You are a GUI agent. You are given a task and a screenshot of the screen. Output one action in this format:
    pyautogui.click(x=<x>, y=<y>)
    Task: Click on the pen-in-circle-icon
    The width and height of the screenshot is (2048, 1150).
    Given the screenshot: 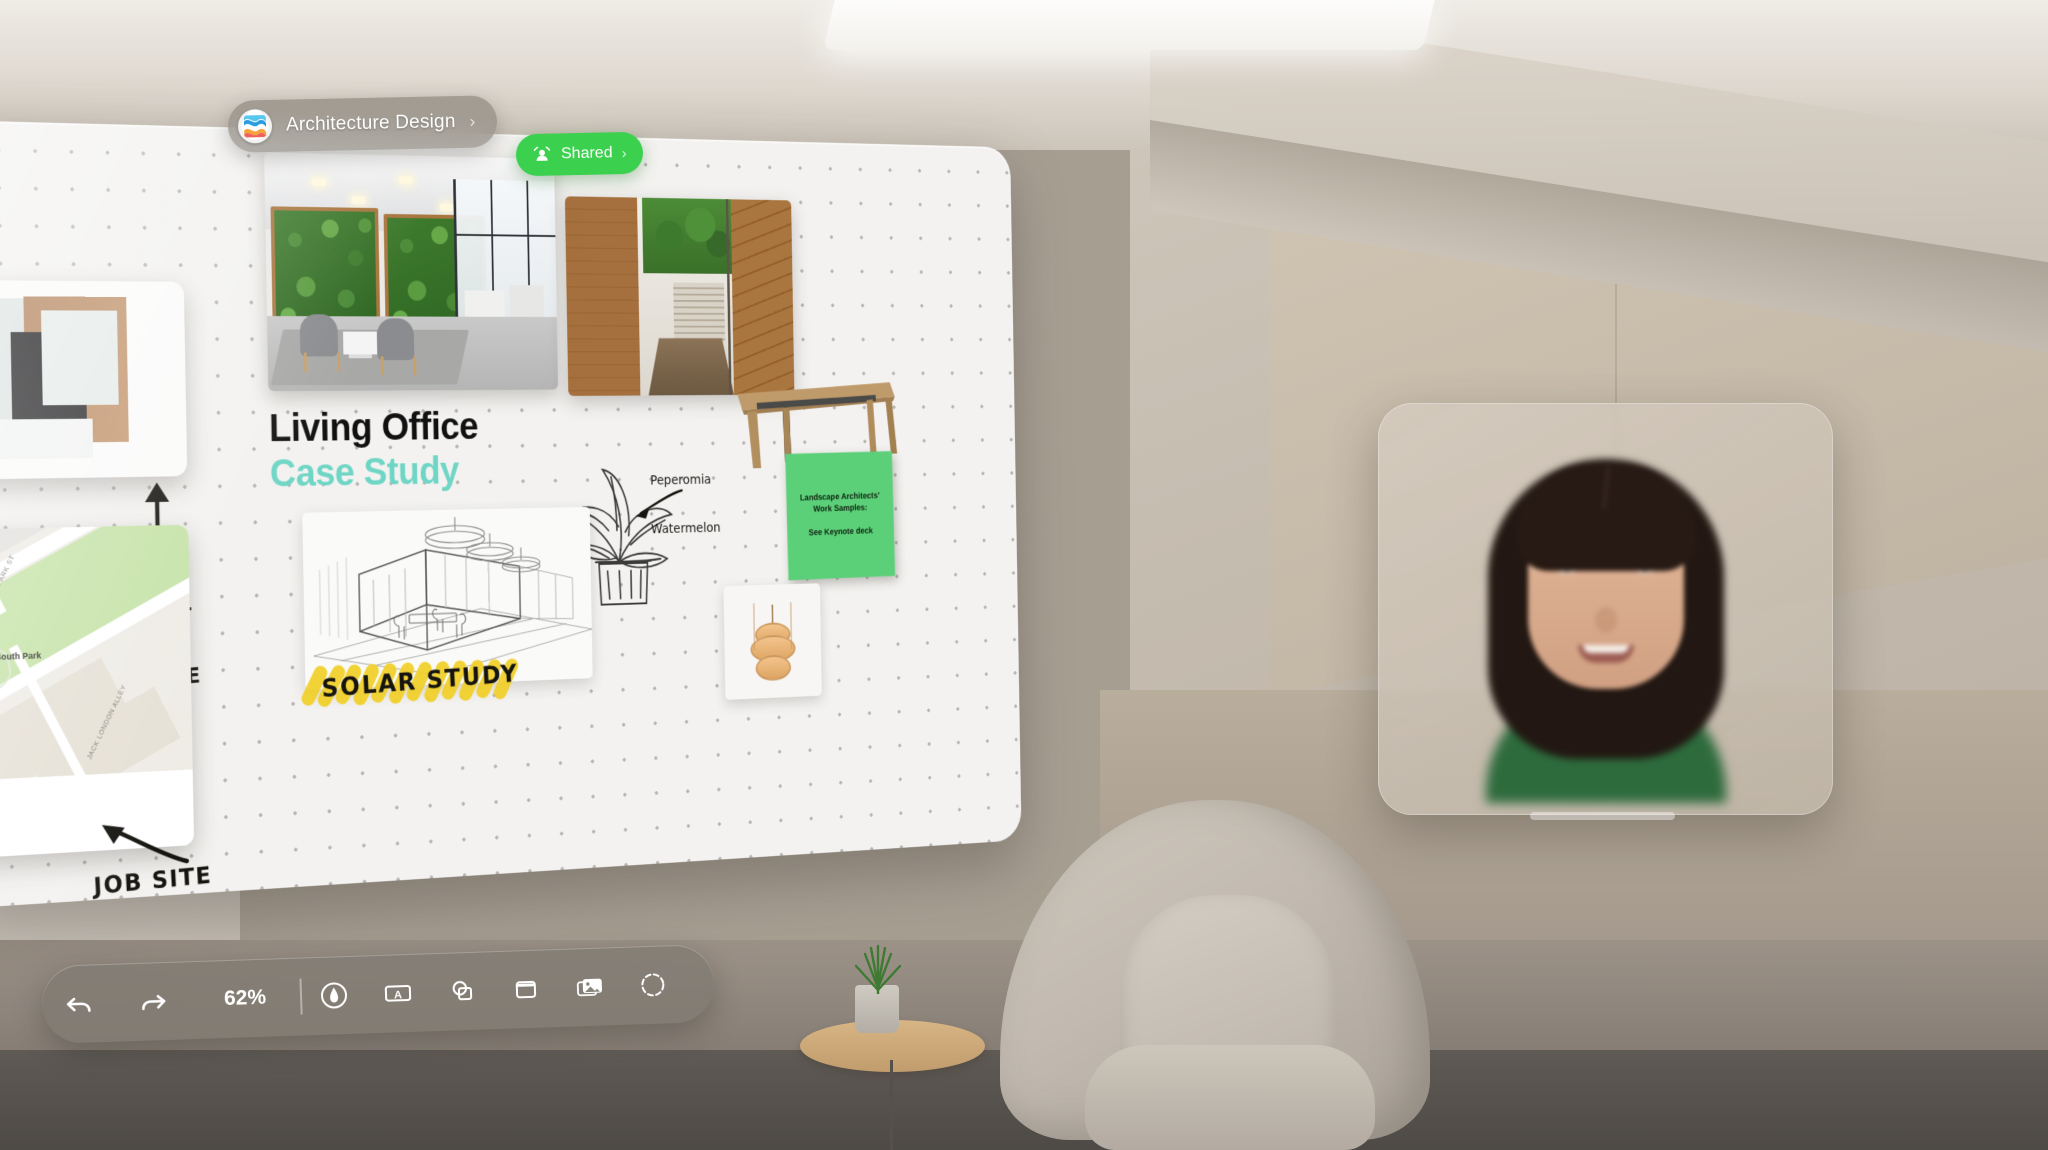 What is the action you would take?
    pyautogui.click(x=333, y=995)
    